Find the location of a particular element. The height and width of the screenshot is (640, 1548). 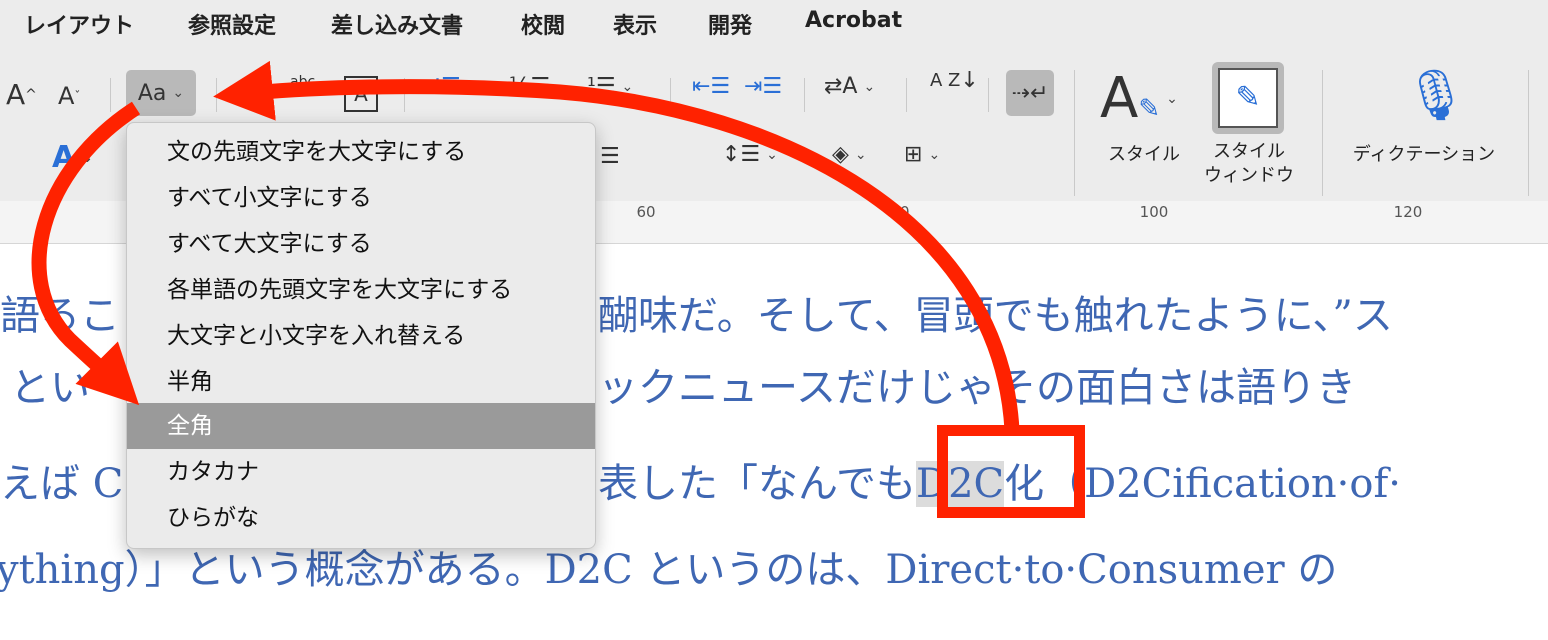

caret-up-icon: ^ is located at coordinates (31, 94).